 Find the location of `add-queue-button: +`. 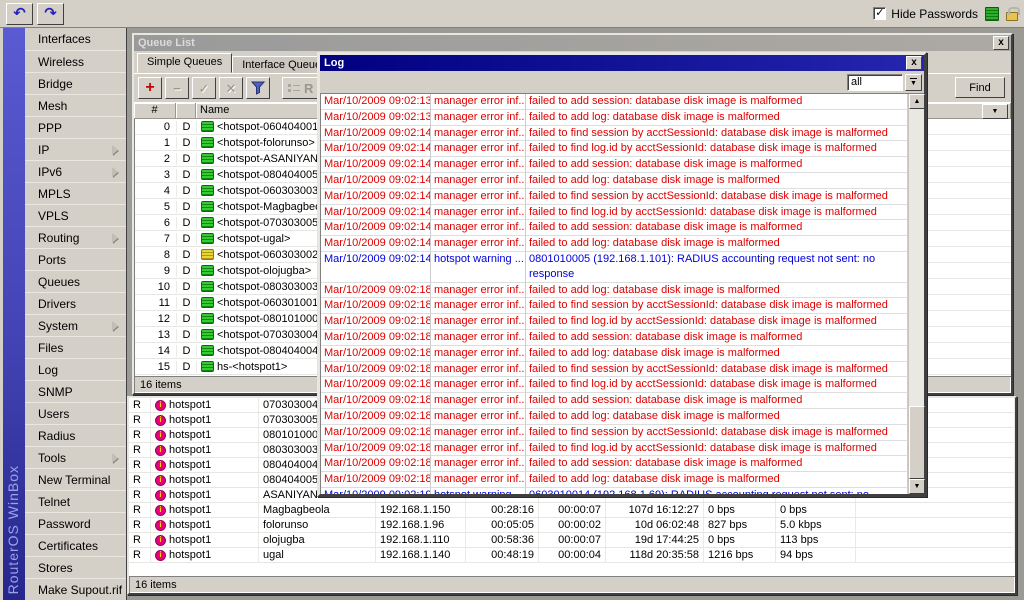

add-queue-button: + is located at coordinates (150, 88).